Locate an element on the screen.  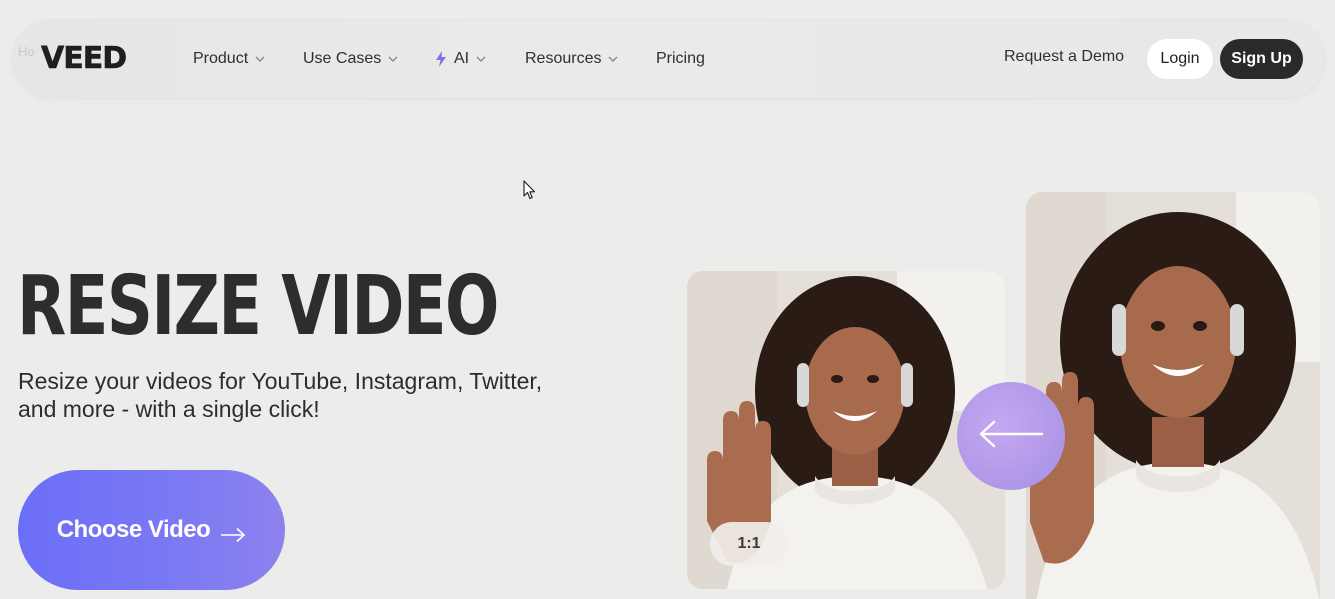
mouse-cursor-icon is located at coordinates (530, 190).